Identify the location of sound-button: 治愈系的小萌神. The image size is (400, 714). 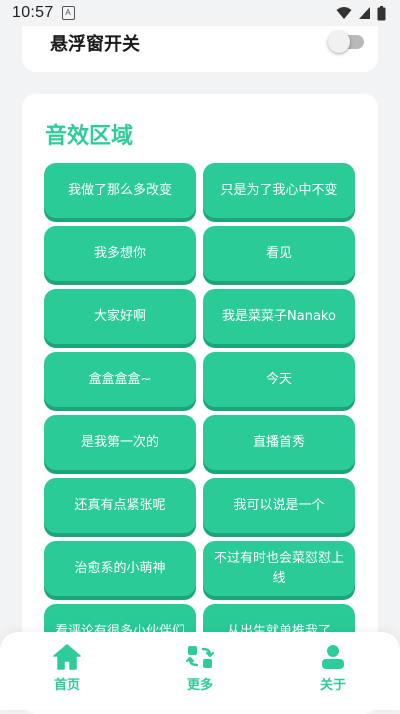
(120, 568).